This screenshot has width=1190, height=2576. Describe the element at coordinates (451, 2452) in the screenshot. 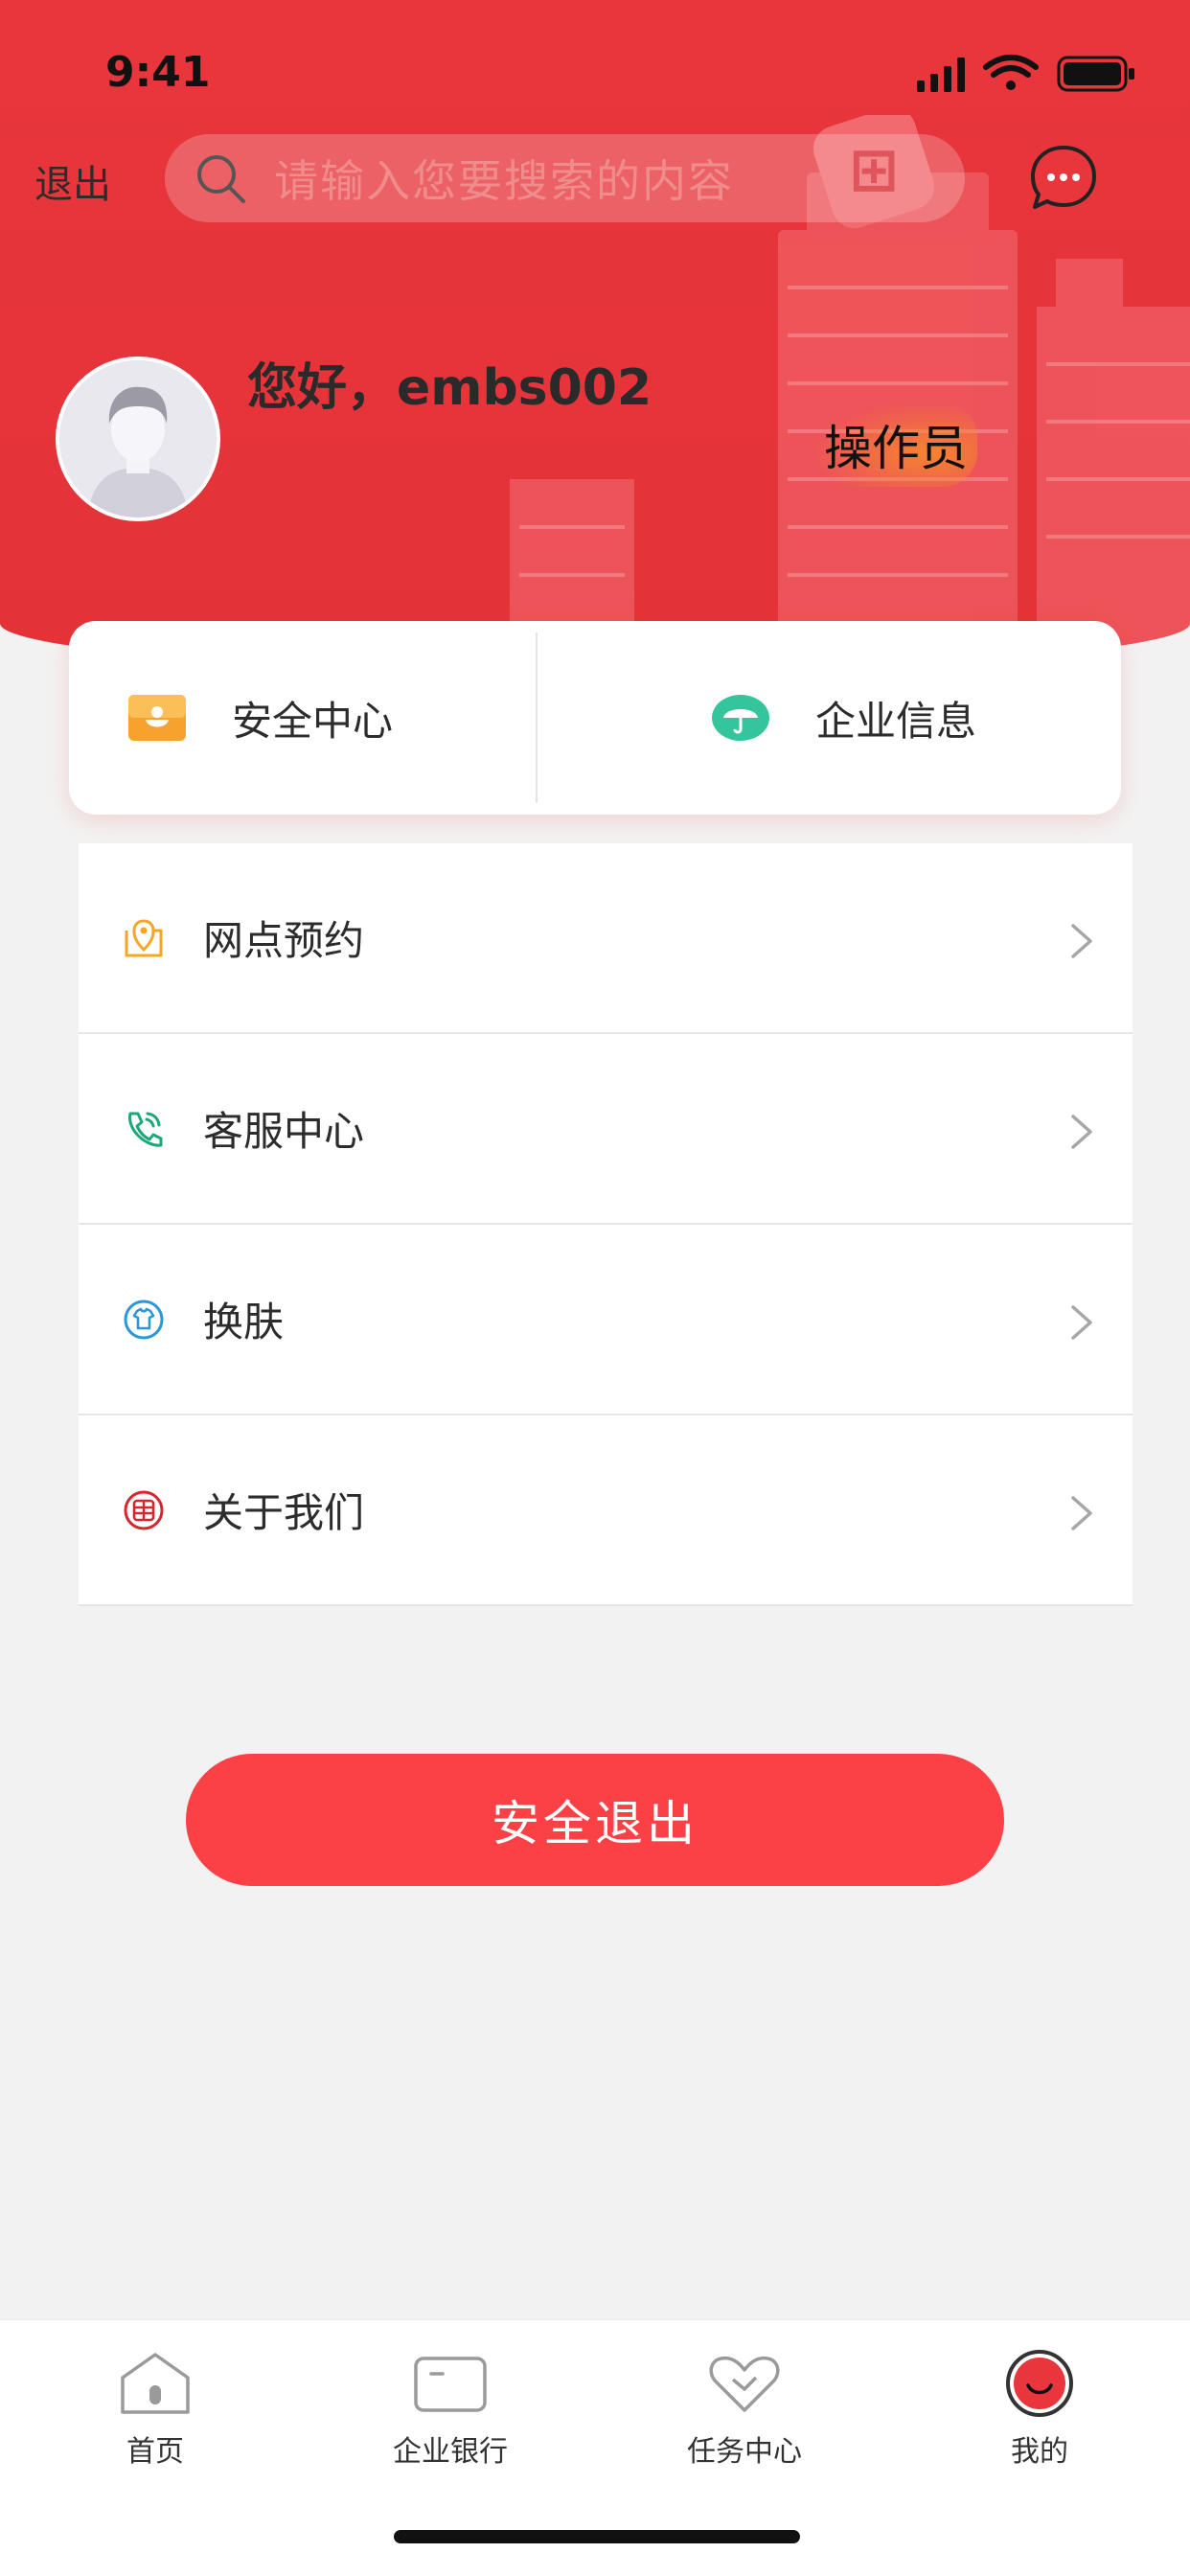

I see `tab-label: 企业银行` at that location.